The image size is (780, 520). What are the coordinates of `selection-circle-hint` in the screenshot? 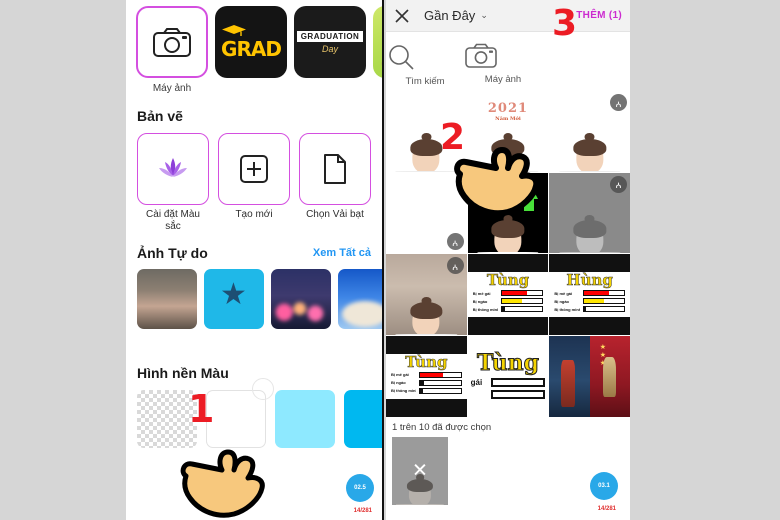 It's located at (263, 389).